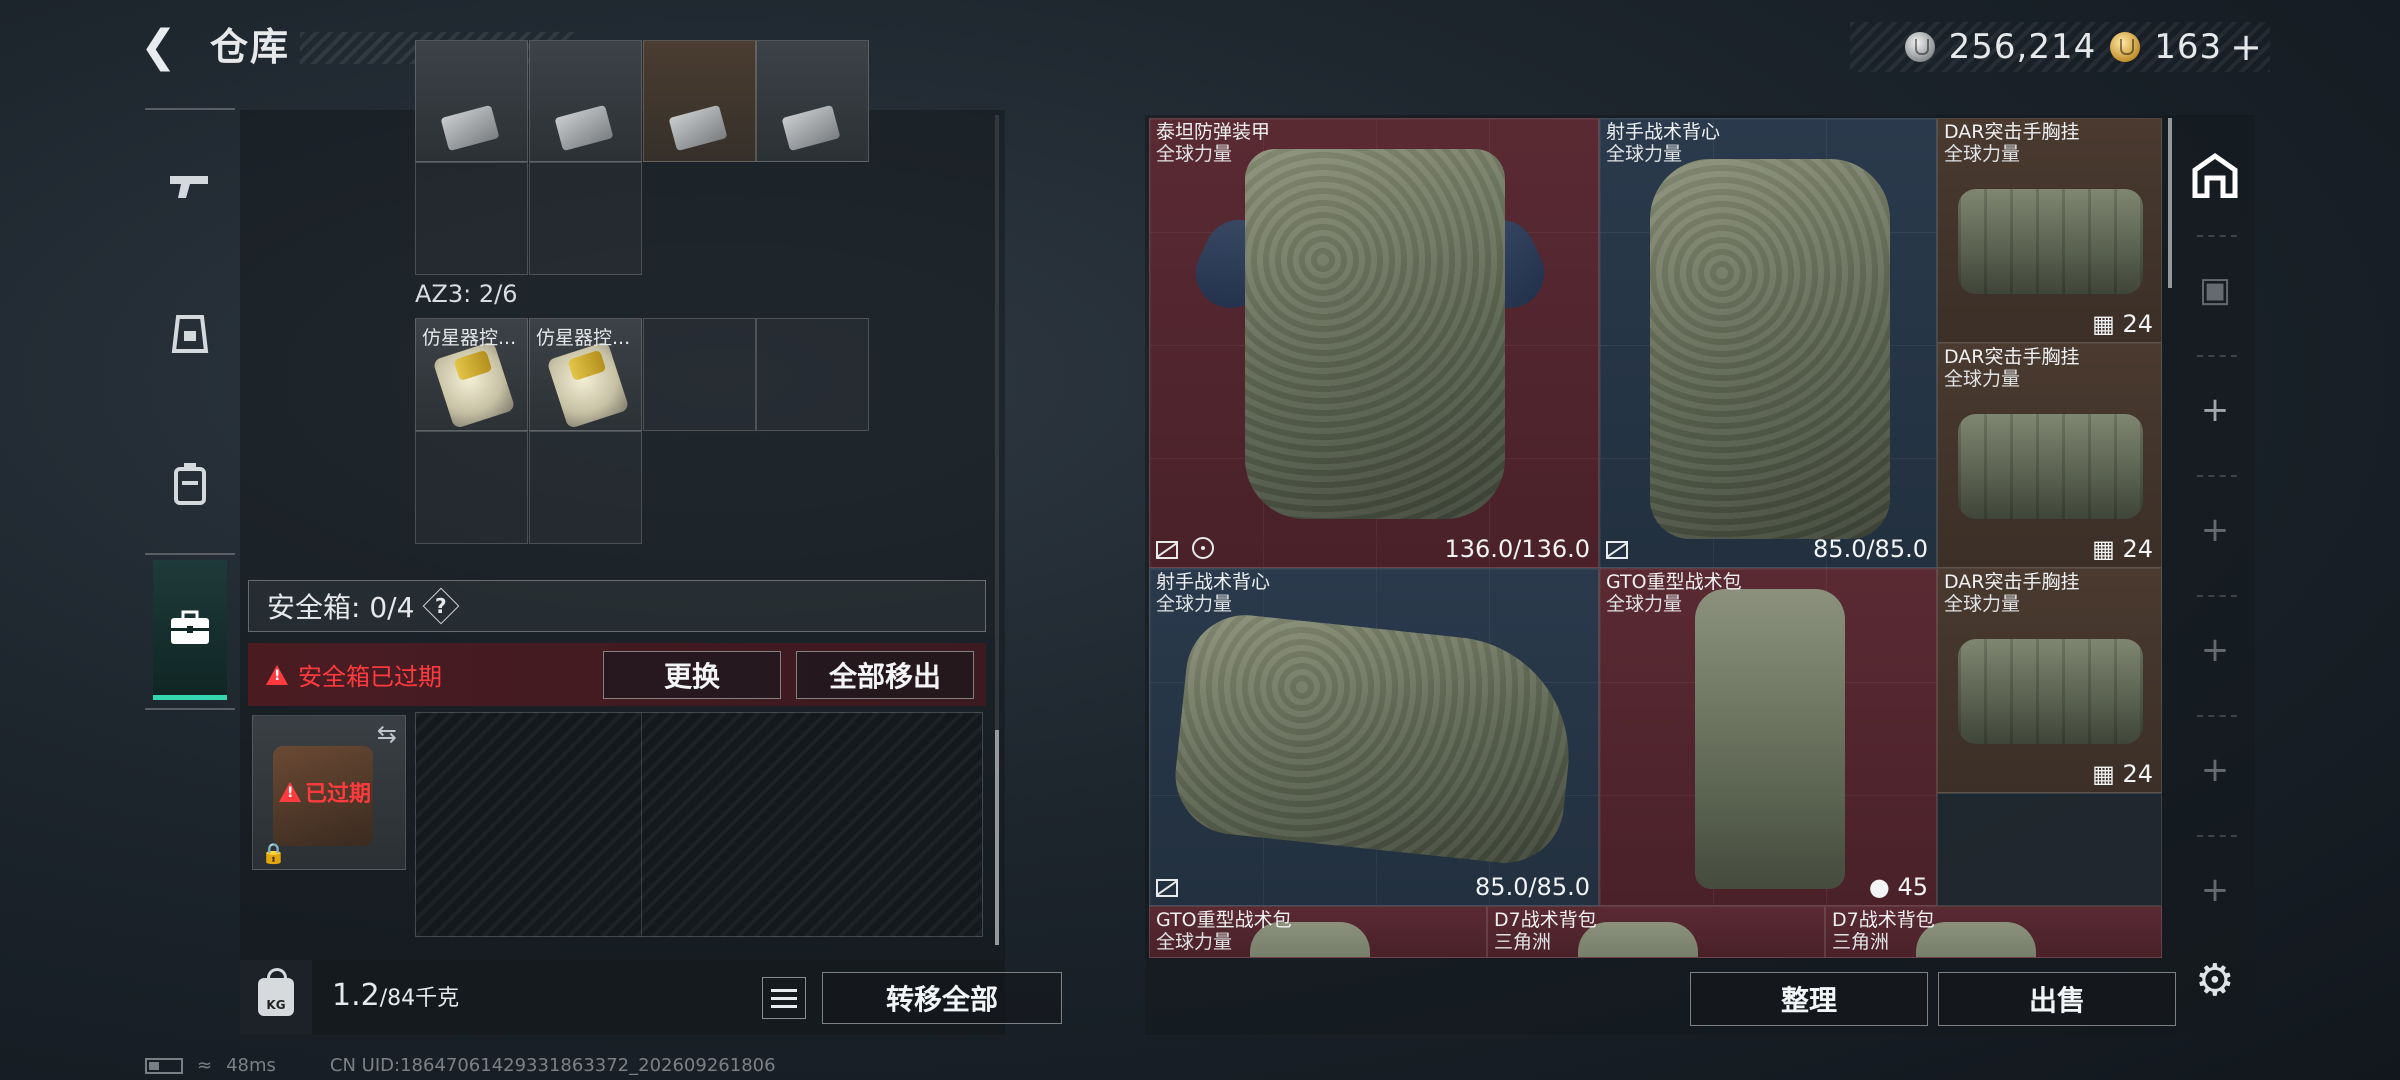  I want to click on safe-box-case-slot: ⇆ 已过期 🔒, so click(329, 792).